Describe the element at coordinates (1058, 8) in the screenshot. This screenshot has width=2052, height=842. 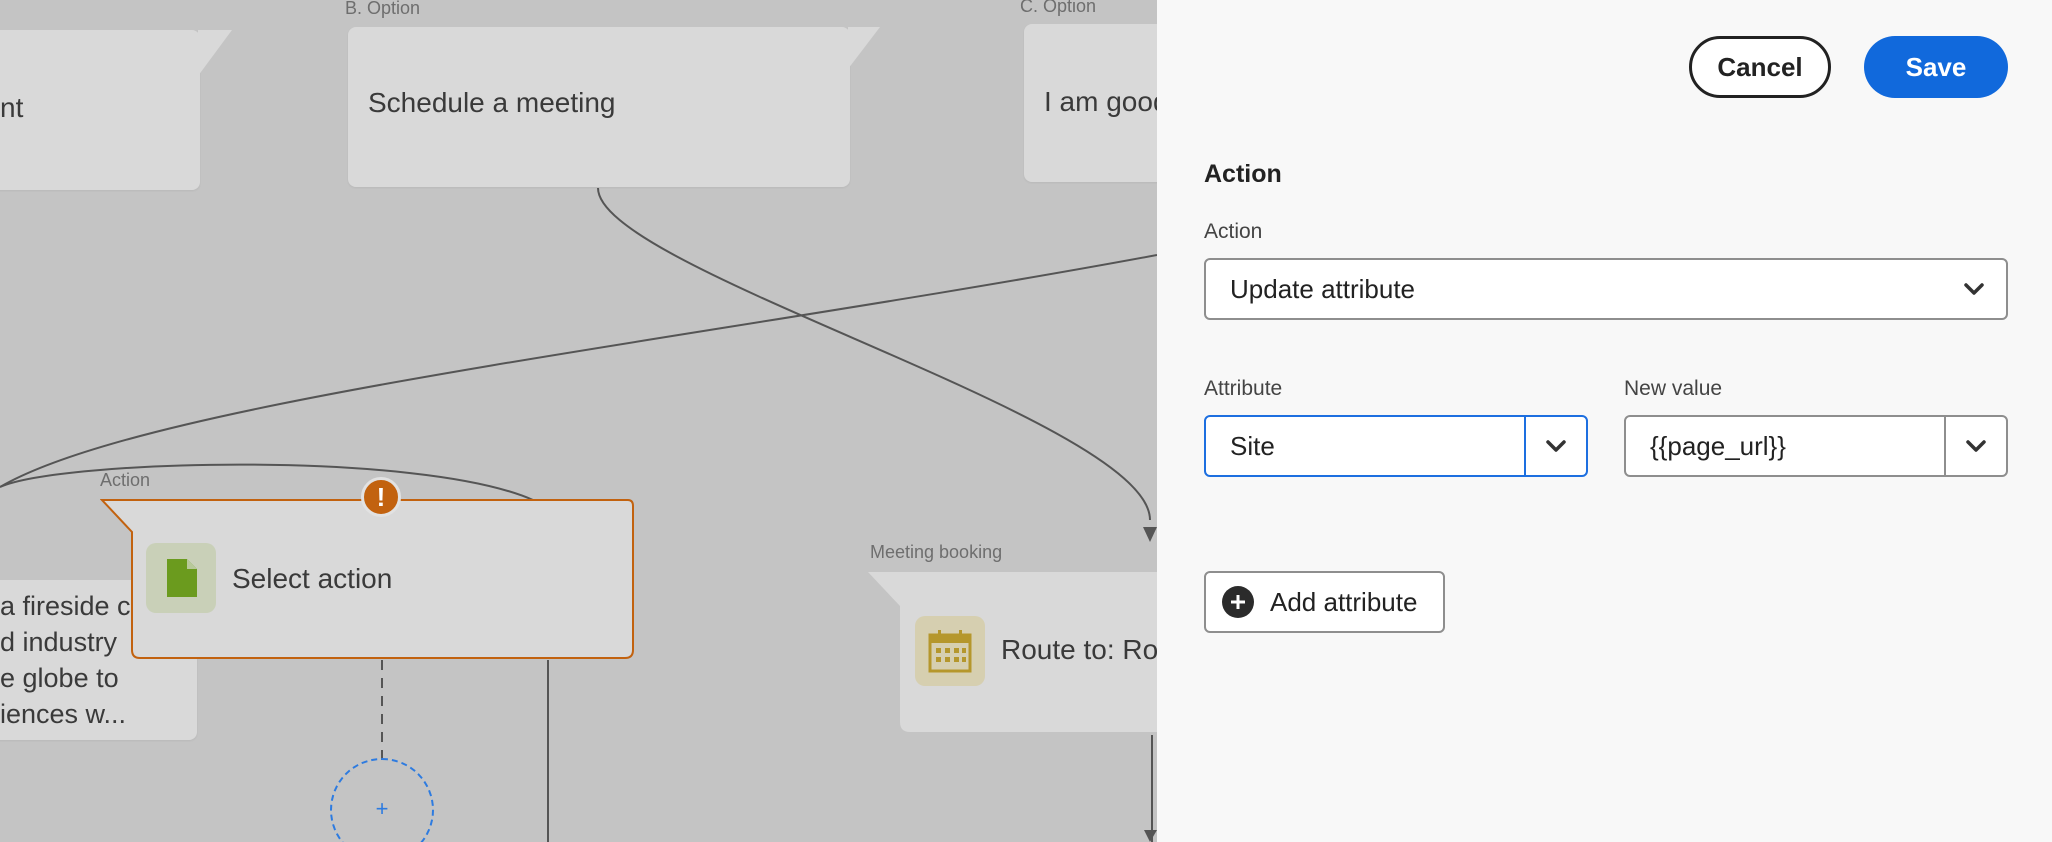
I see `option-c-label: C. Option` at that location.